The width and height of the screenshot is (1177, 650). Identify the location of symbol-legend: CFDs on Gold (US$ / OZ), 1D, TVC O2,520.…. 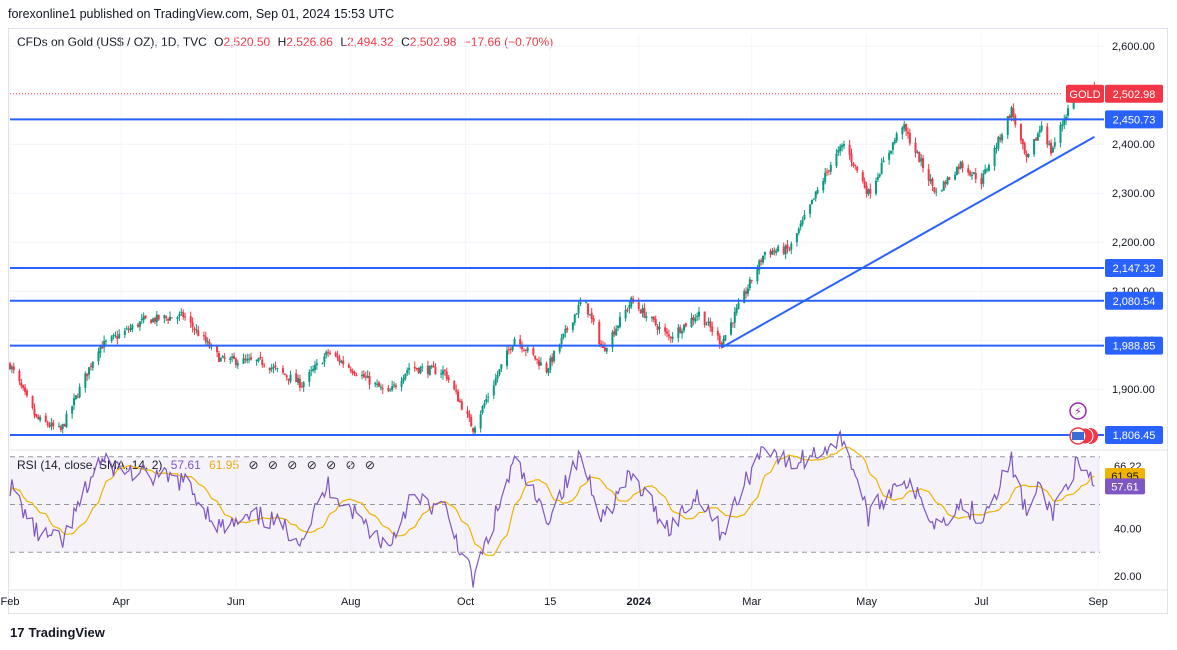
(285, 42).